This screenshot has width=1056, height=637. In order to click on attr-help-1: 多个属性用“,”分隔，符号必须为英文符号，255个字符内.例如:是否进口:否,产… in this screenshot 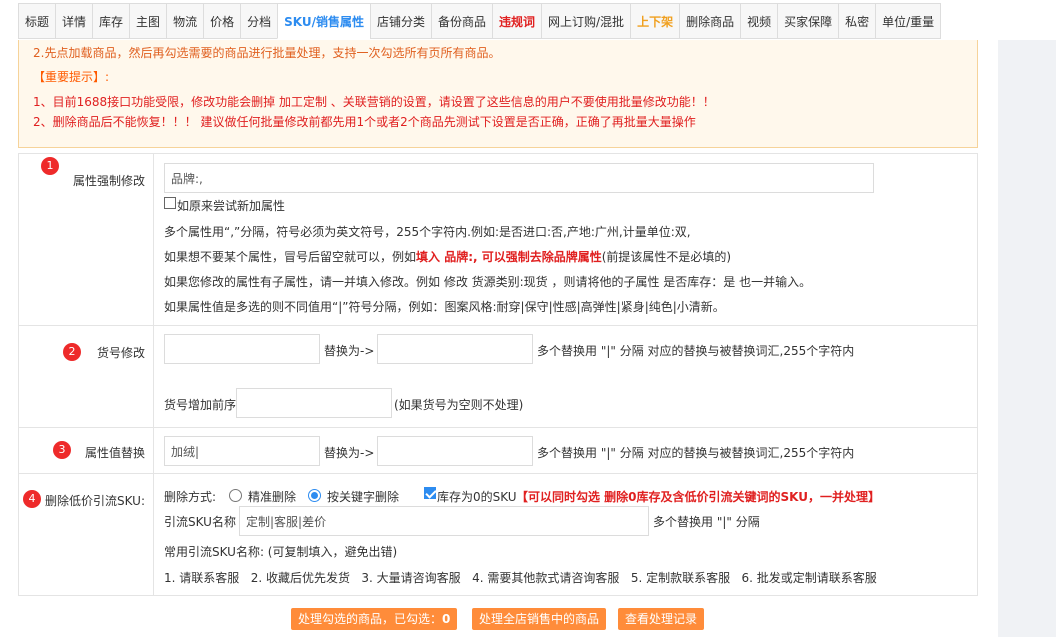, I will do `click(427, 232)`.